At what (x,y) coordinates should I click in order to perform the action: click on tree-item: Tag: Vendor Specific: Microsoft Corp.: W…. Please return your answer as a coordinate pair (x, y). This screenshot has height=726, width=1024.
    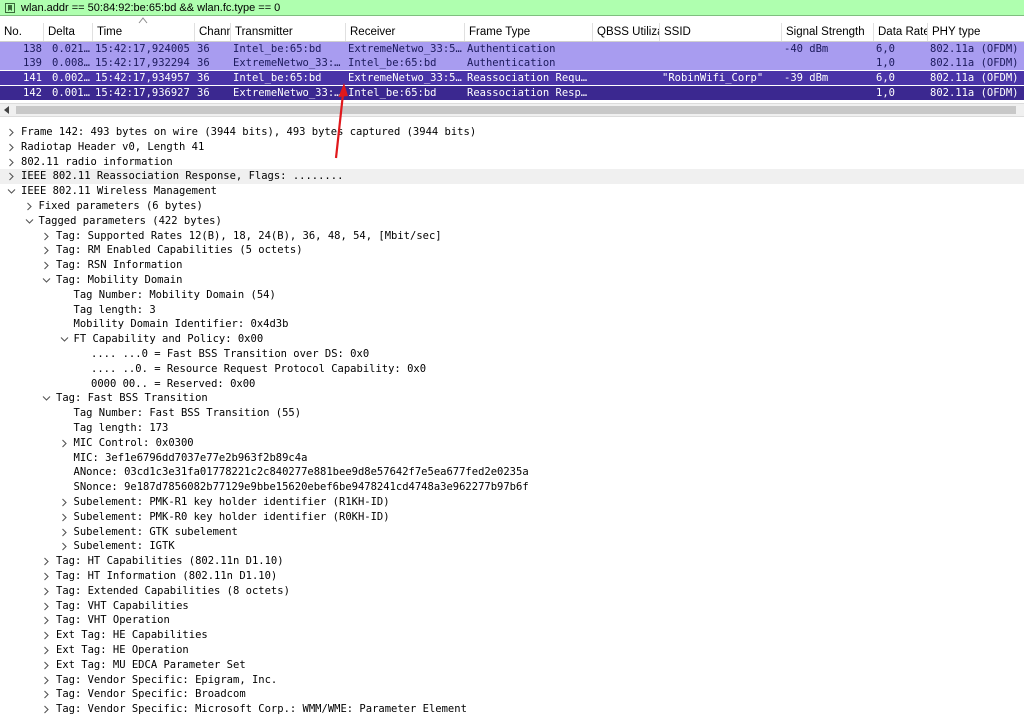
    Looking at the image, I should click on (512, 709).